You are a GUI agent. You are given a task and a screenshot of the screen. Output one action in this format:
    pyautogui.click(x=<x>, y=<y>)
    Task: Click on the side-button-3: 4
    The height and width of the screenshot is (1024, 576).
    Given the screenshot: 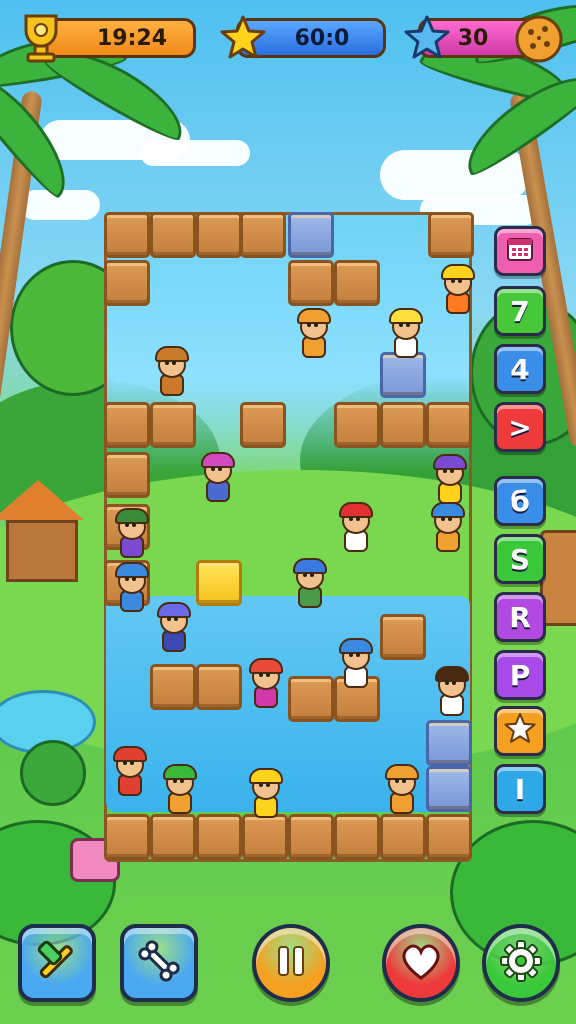 What is the action you would take?
    pyautogui.click(x=520, y=369)
    